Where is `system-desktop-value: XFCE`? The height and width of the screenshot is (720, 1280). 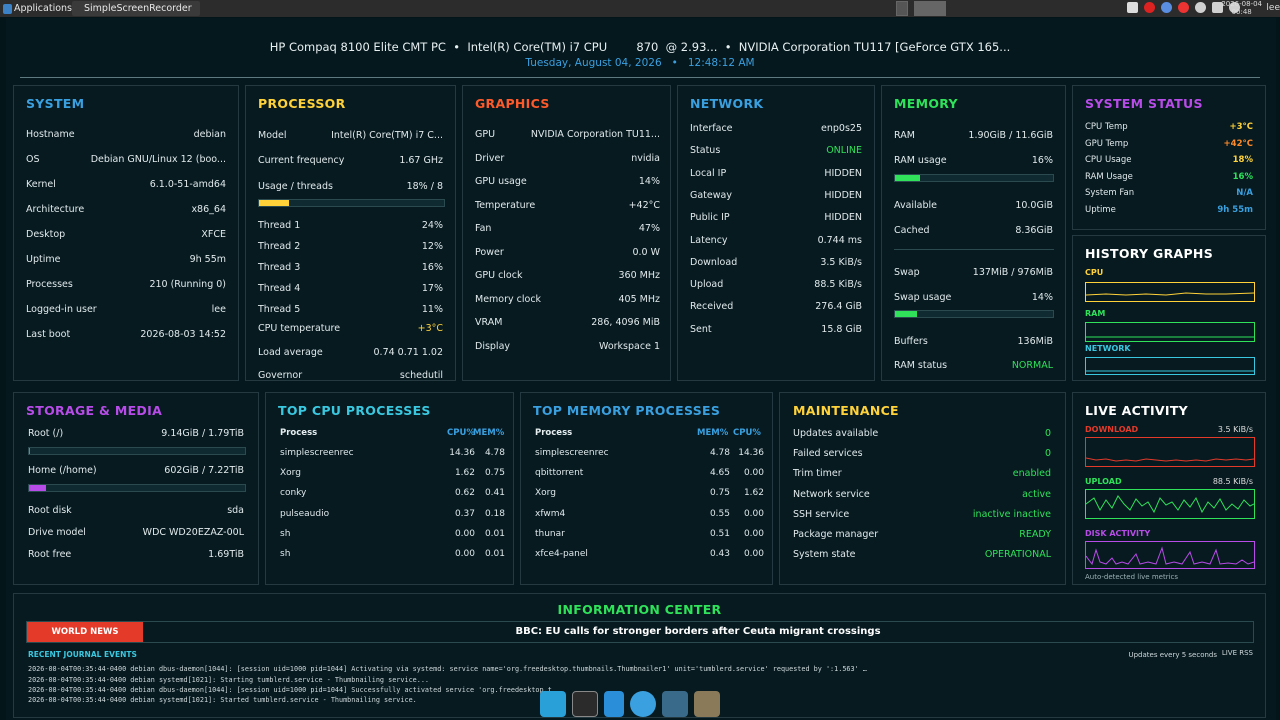
system-desktop-value: XFCE is located at coordinates (213, 234).